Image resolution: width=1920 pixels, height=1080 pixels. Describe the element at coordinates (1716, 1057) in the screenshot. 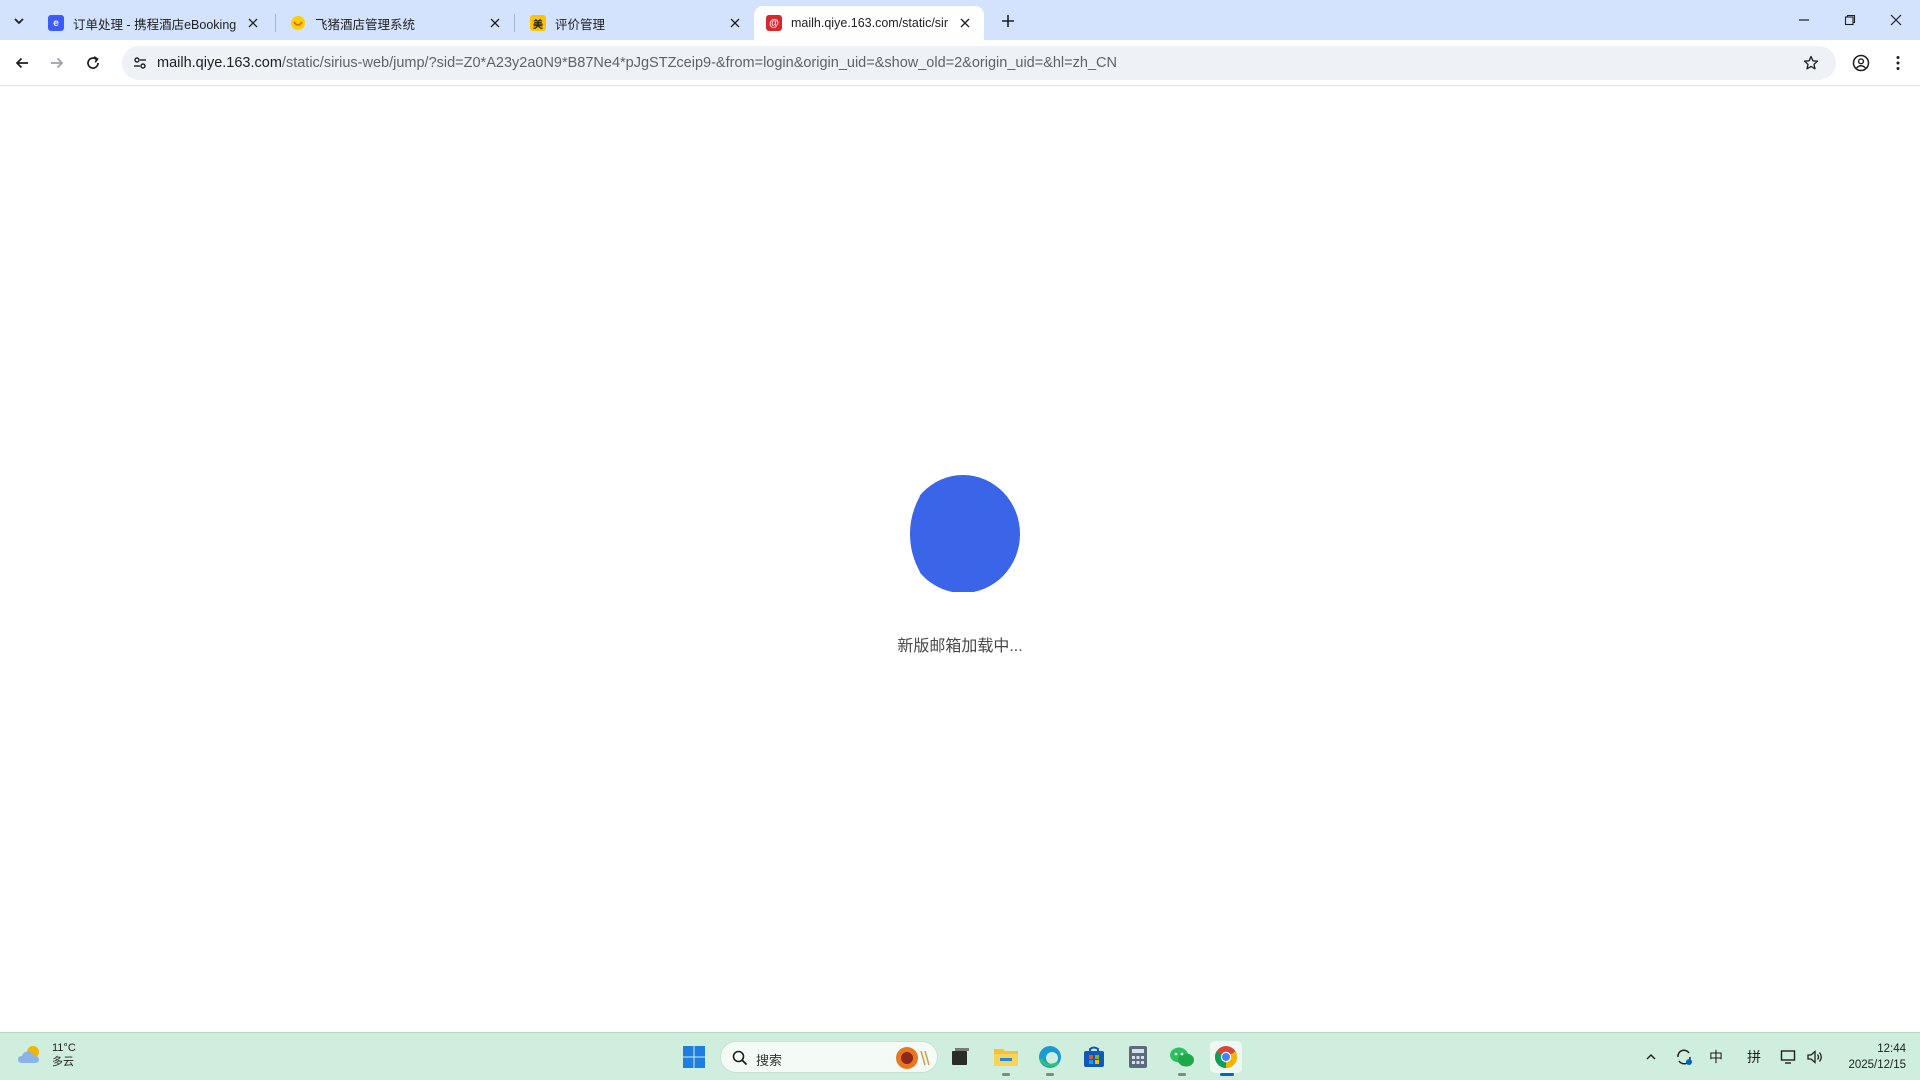

I see `ime-language-indicator: 中` at that location.